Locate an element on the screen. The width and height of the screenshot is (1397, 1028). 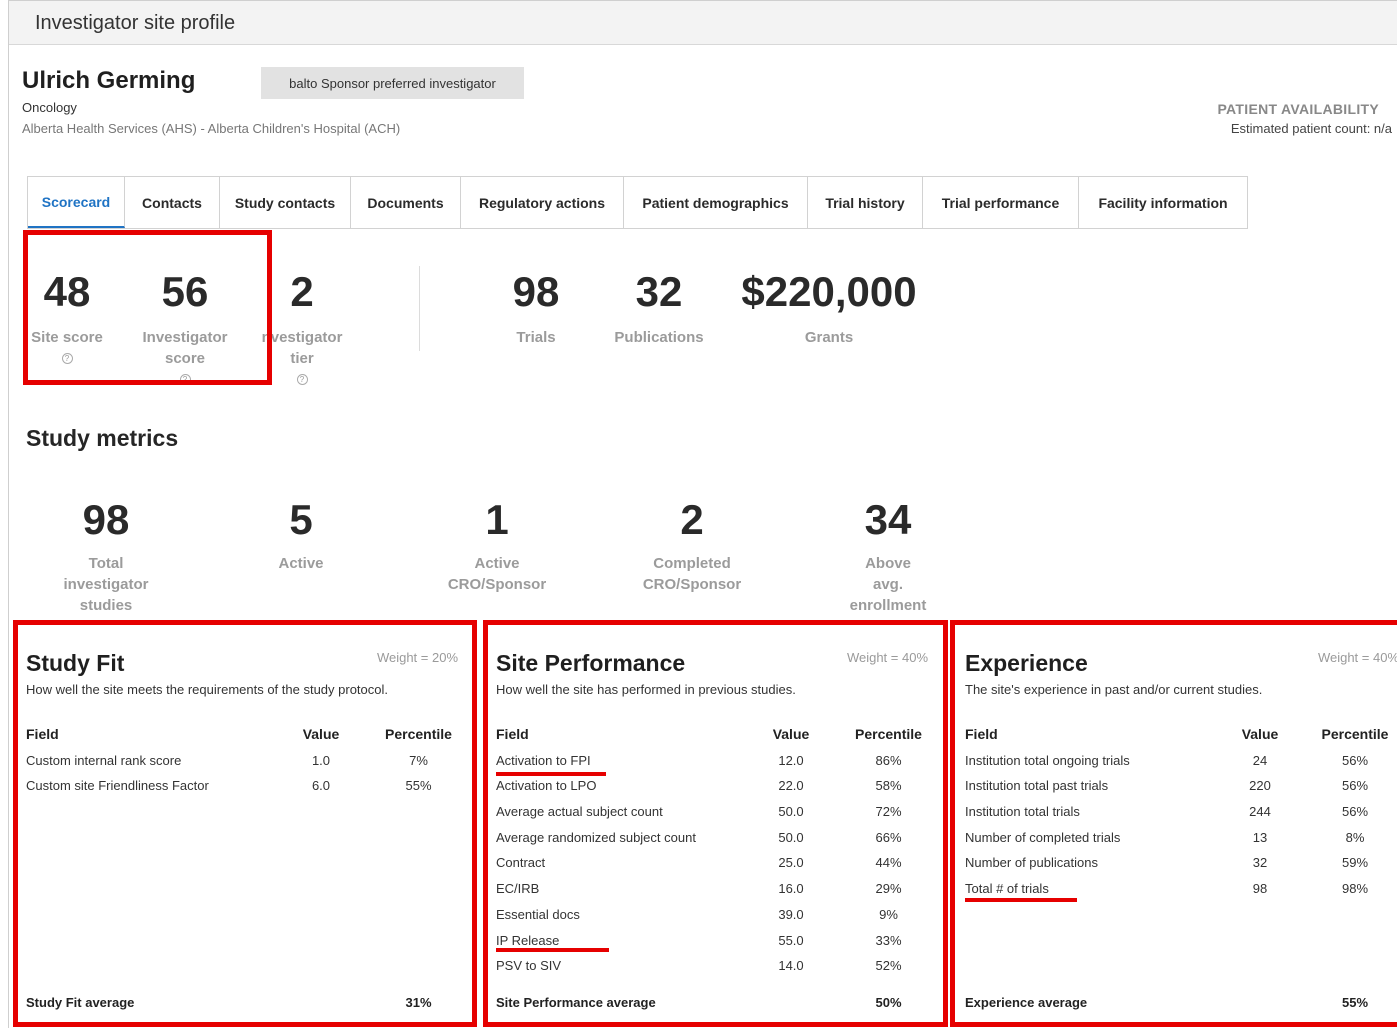
row-value: 6.0 is located at coordinates (321, 785).